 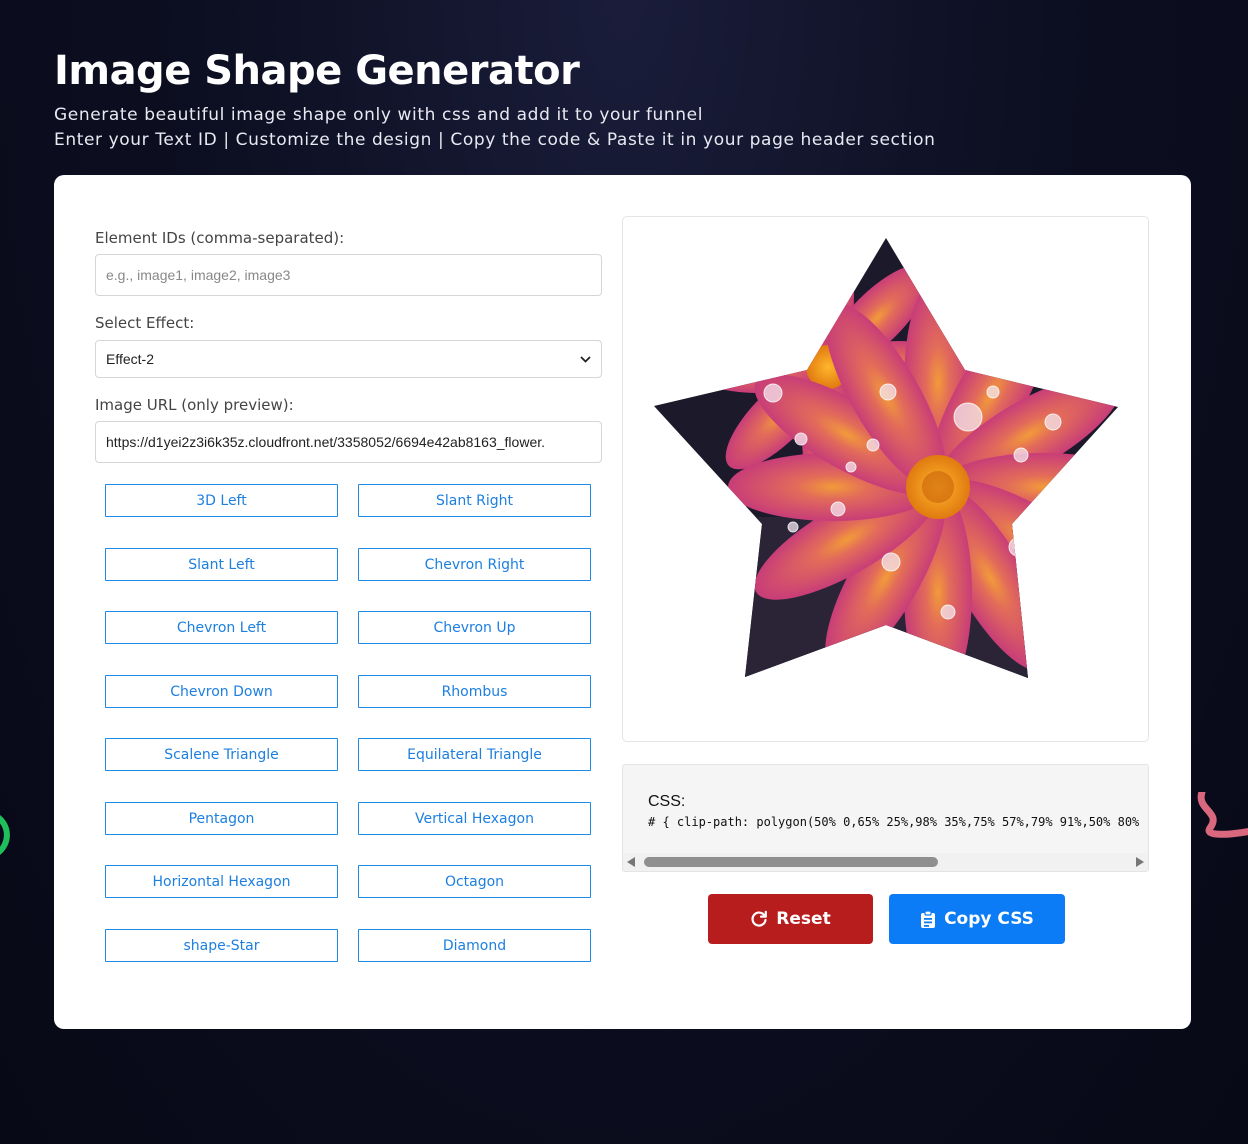 I want to click on chevron-down-icon, so click(x=585, y=359).